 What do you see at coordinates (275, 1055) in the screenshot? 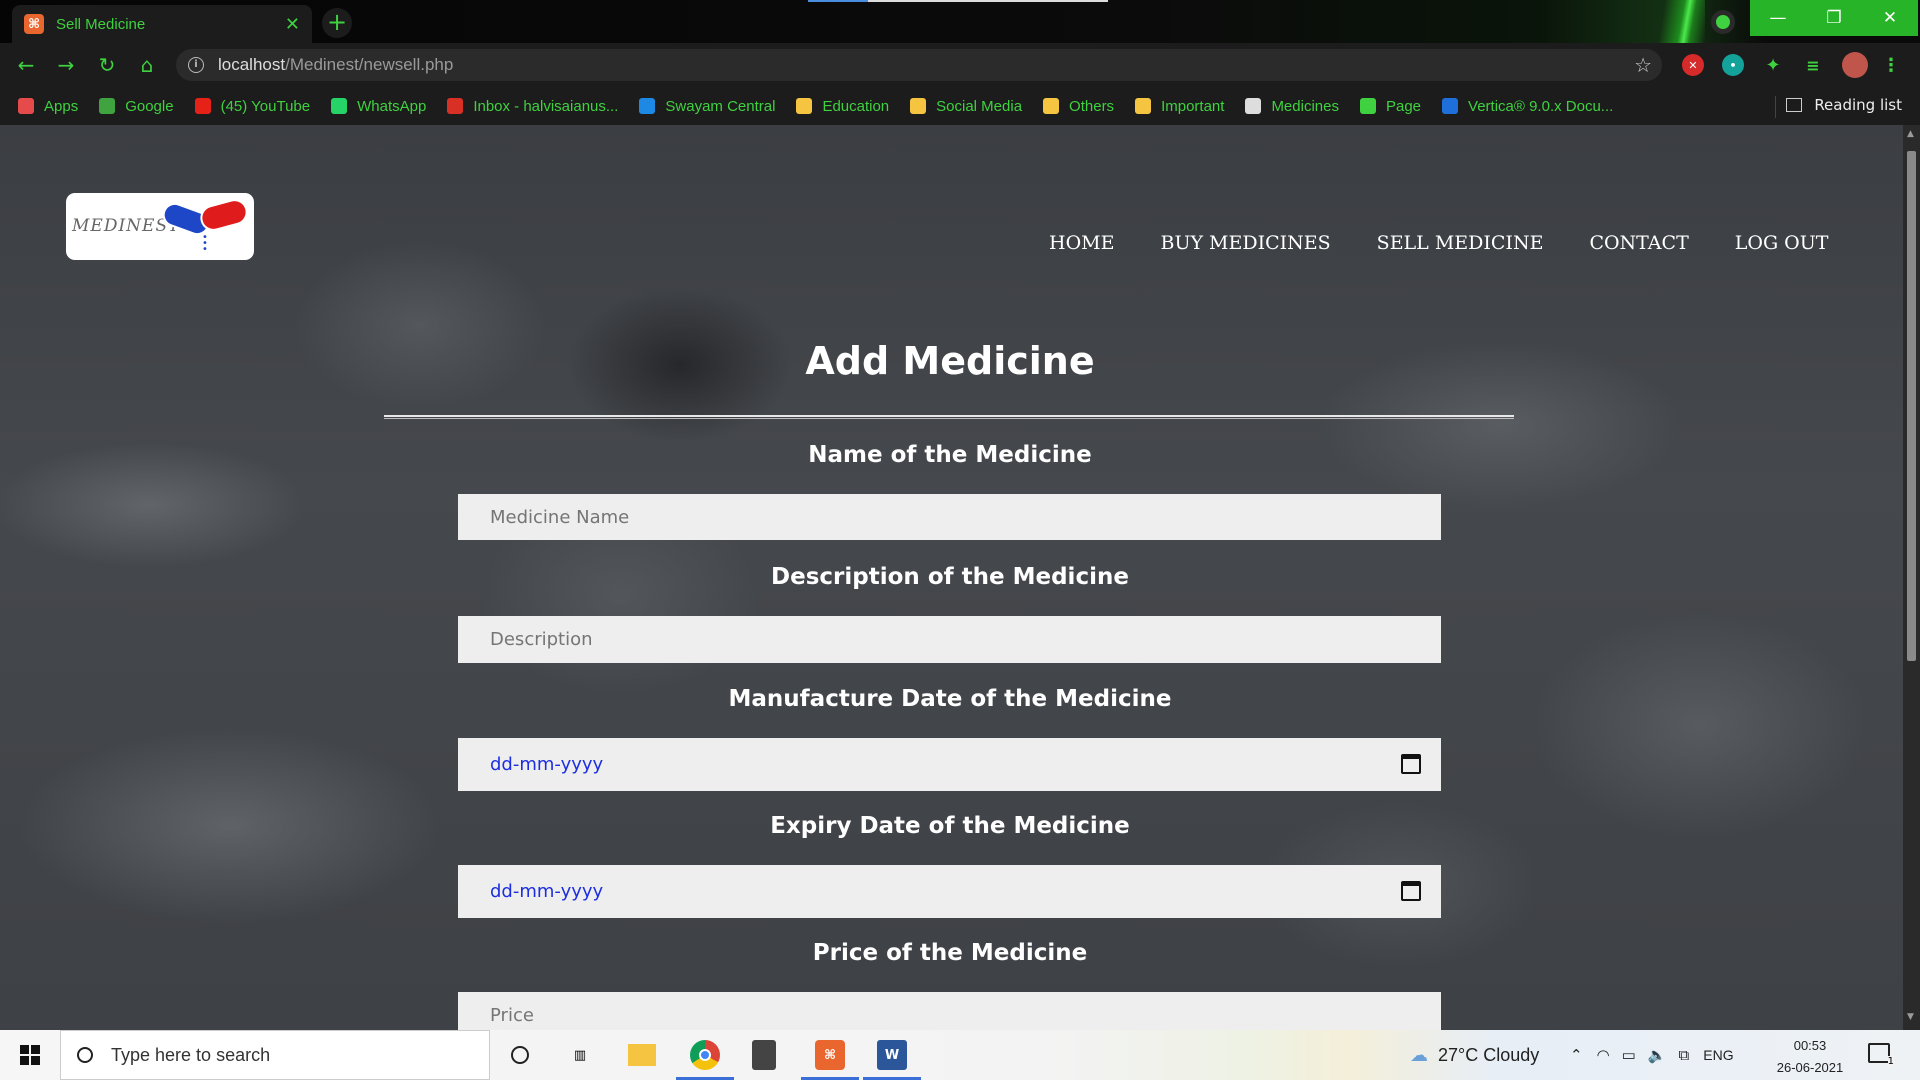
I see `taskbar-search-box: Type here to search` at bounding box center [275, 1055].